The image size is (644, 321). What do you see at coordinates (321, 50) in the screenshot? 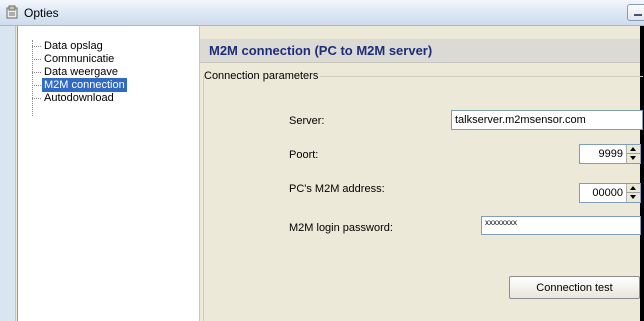
I see `panel-title: M2M connection (PC to M2M server)` at bounding box center [321, 50].